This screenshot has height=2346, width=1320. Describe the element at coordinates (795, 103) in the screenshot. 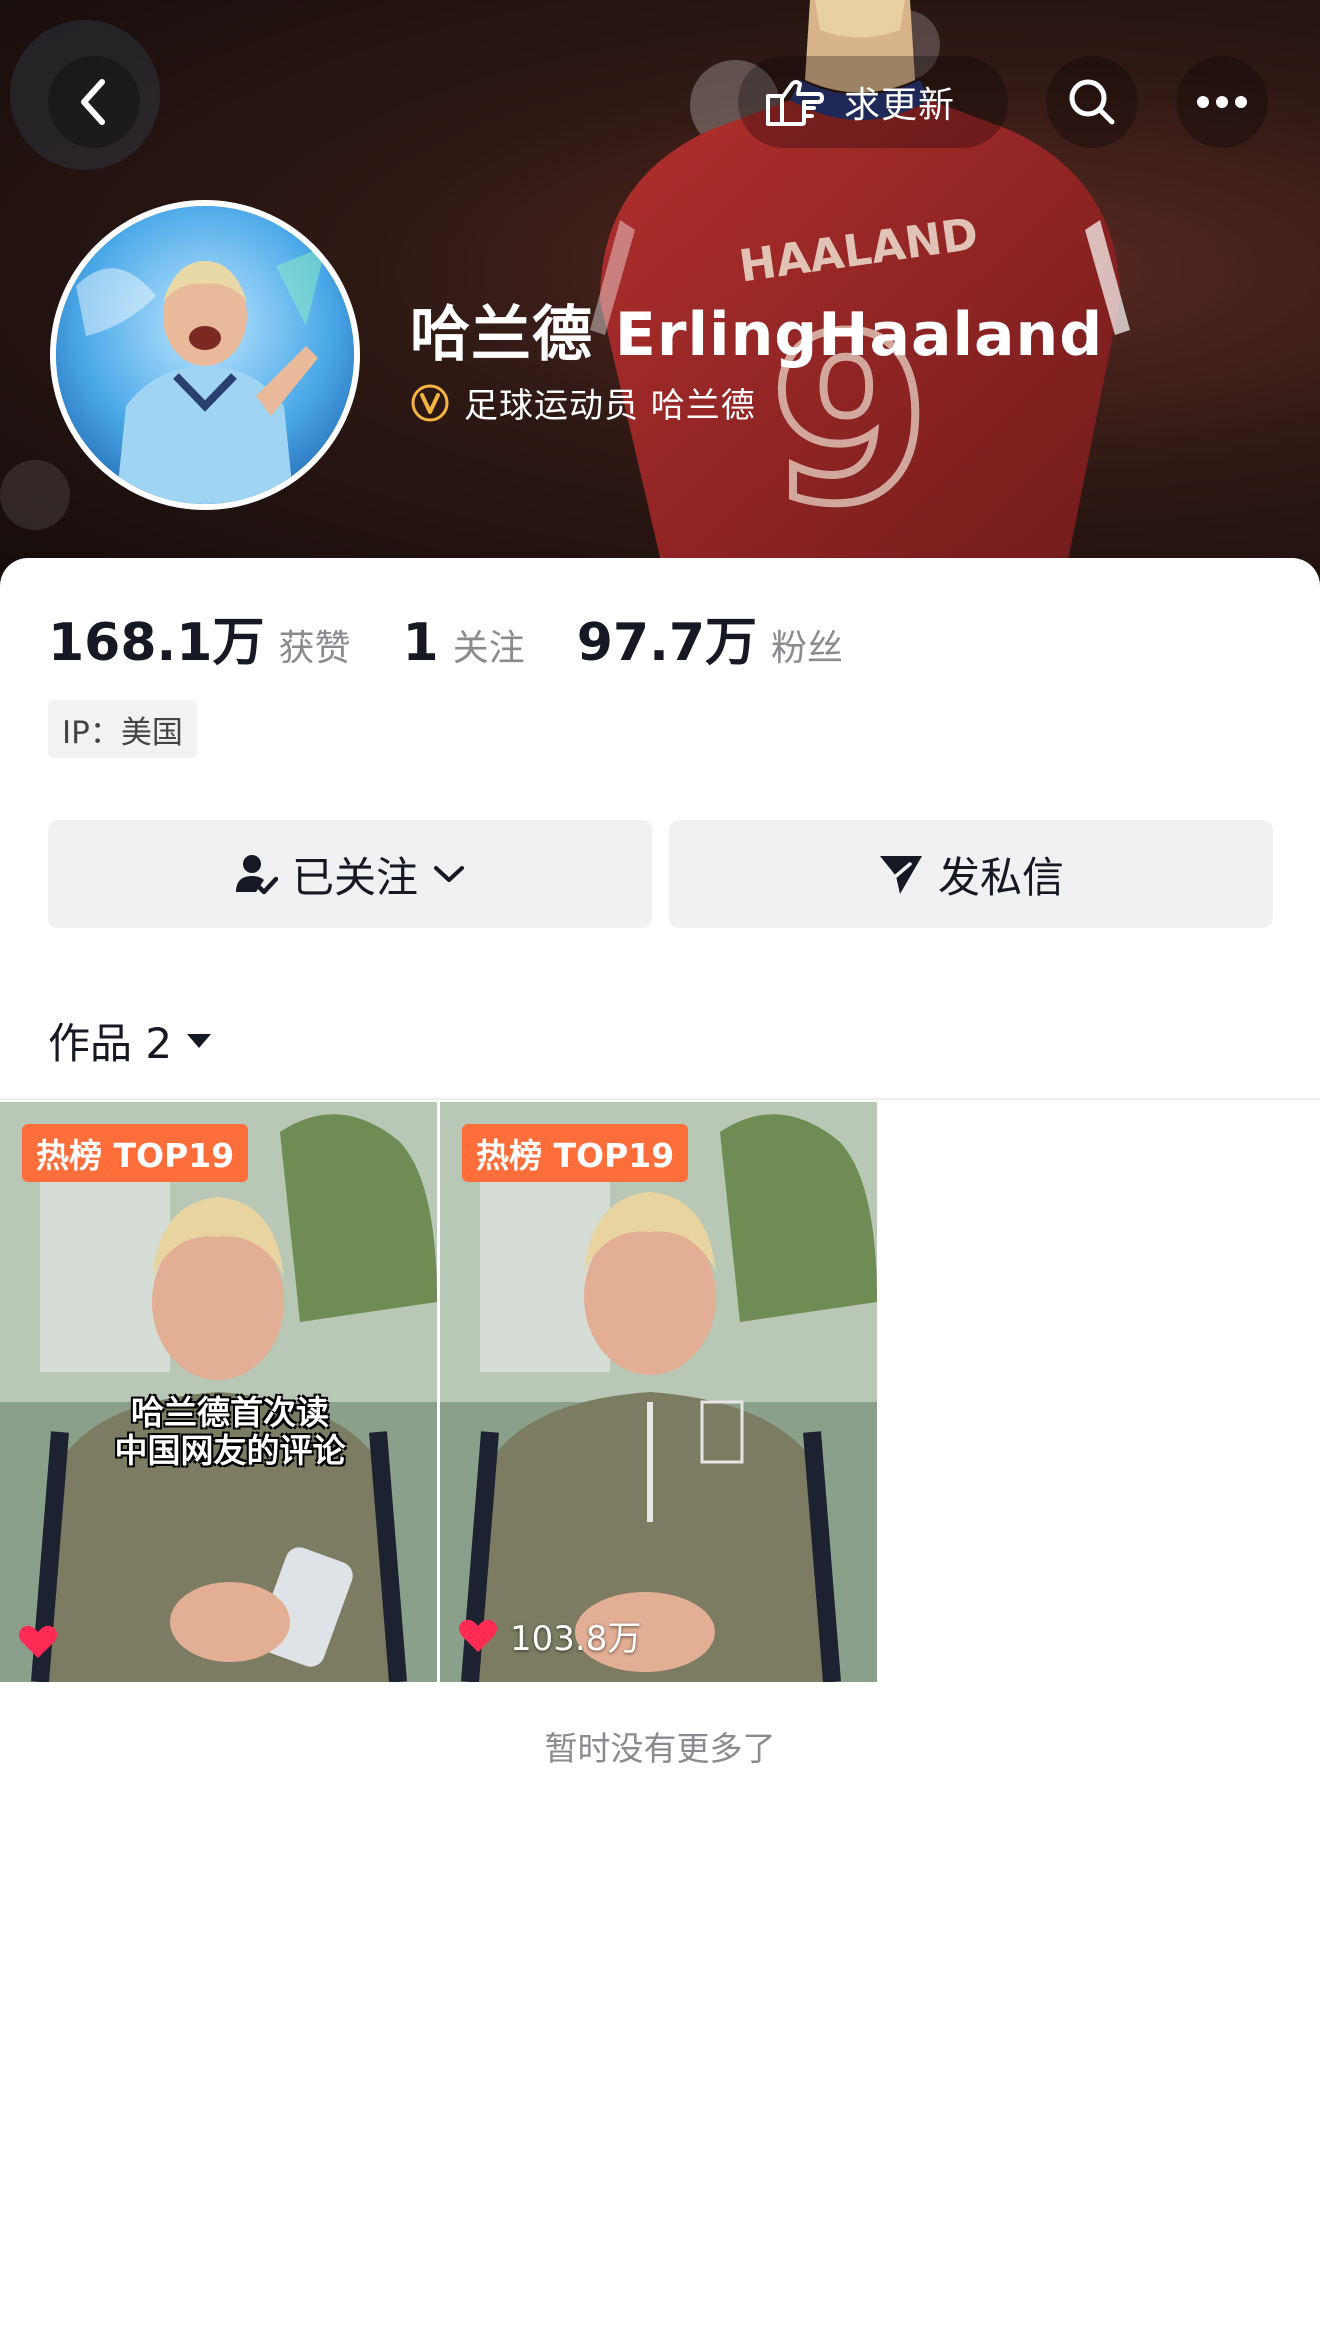

I see `pointing-hand-icon` at that location.